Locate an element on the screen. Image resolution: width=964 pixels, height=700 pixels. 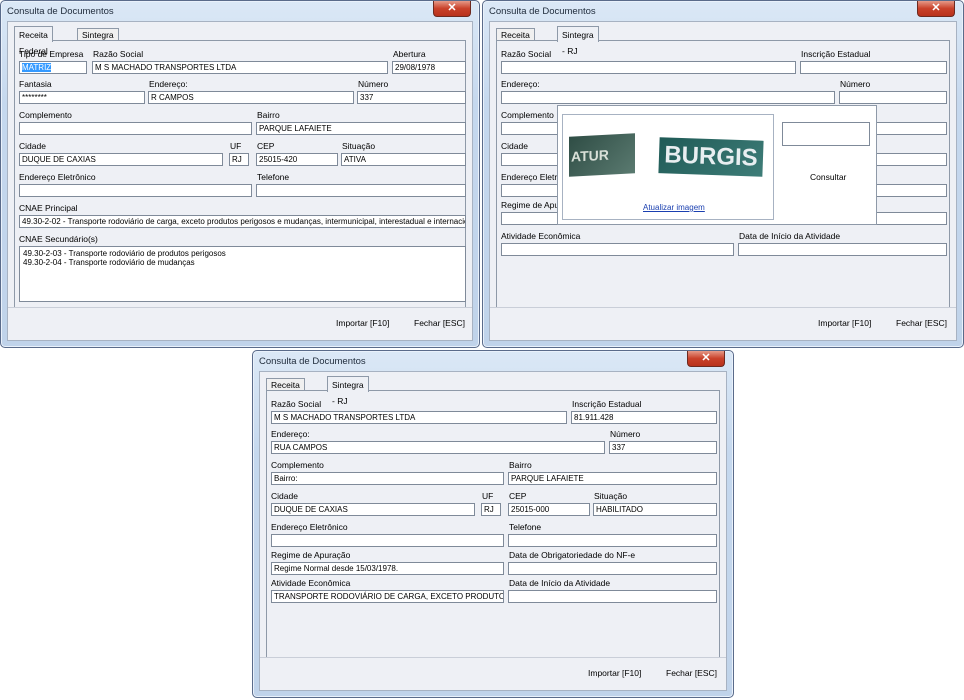
uf-label: UF is located at coordinates (236, 146).